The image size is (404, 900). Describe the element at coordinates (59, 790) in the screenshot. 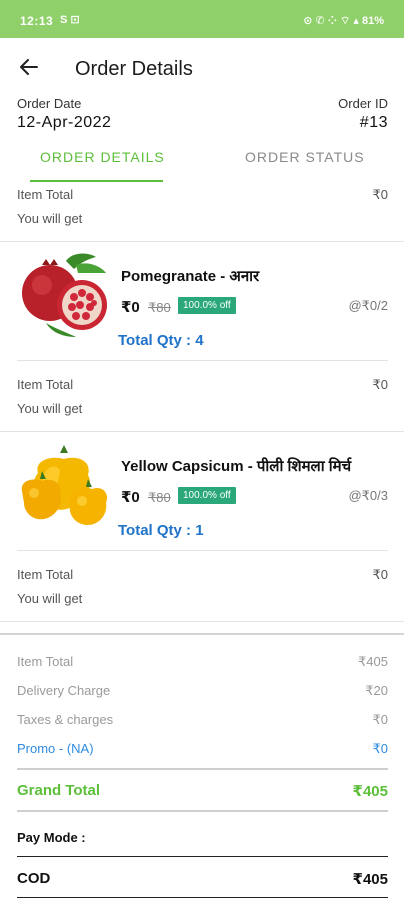

I see `grand-total-label: Grand Total` at that location.